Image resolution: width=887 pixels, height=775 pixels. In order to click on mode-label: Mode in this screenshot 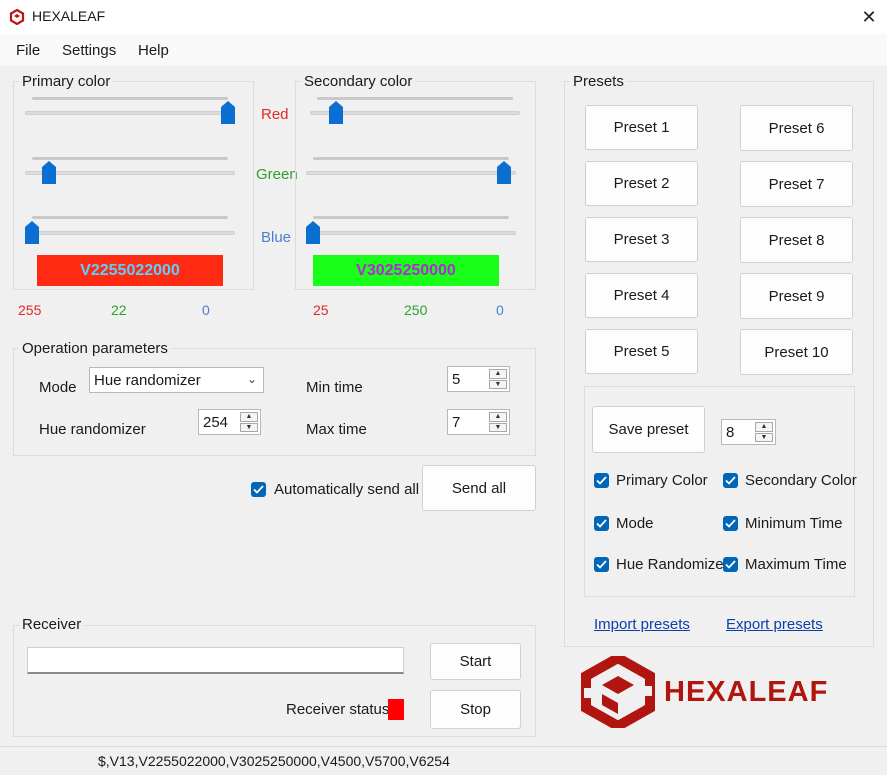, I will do `click(58, 387)`.